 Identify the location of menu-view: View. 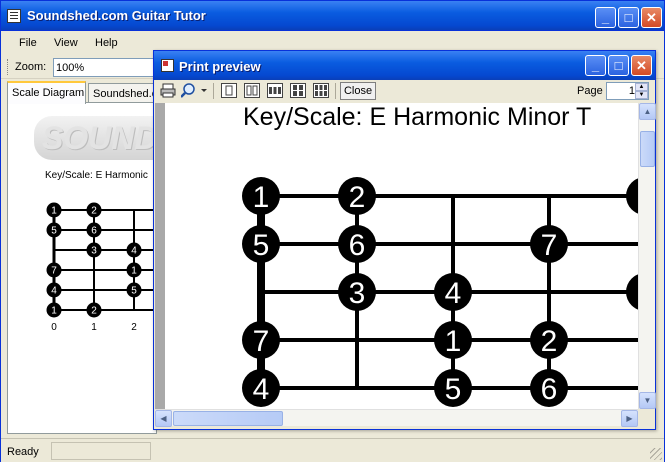
(66, 43).